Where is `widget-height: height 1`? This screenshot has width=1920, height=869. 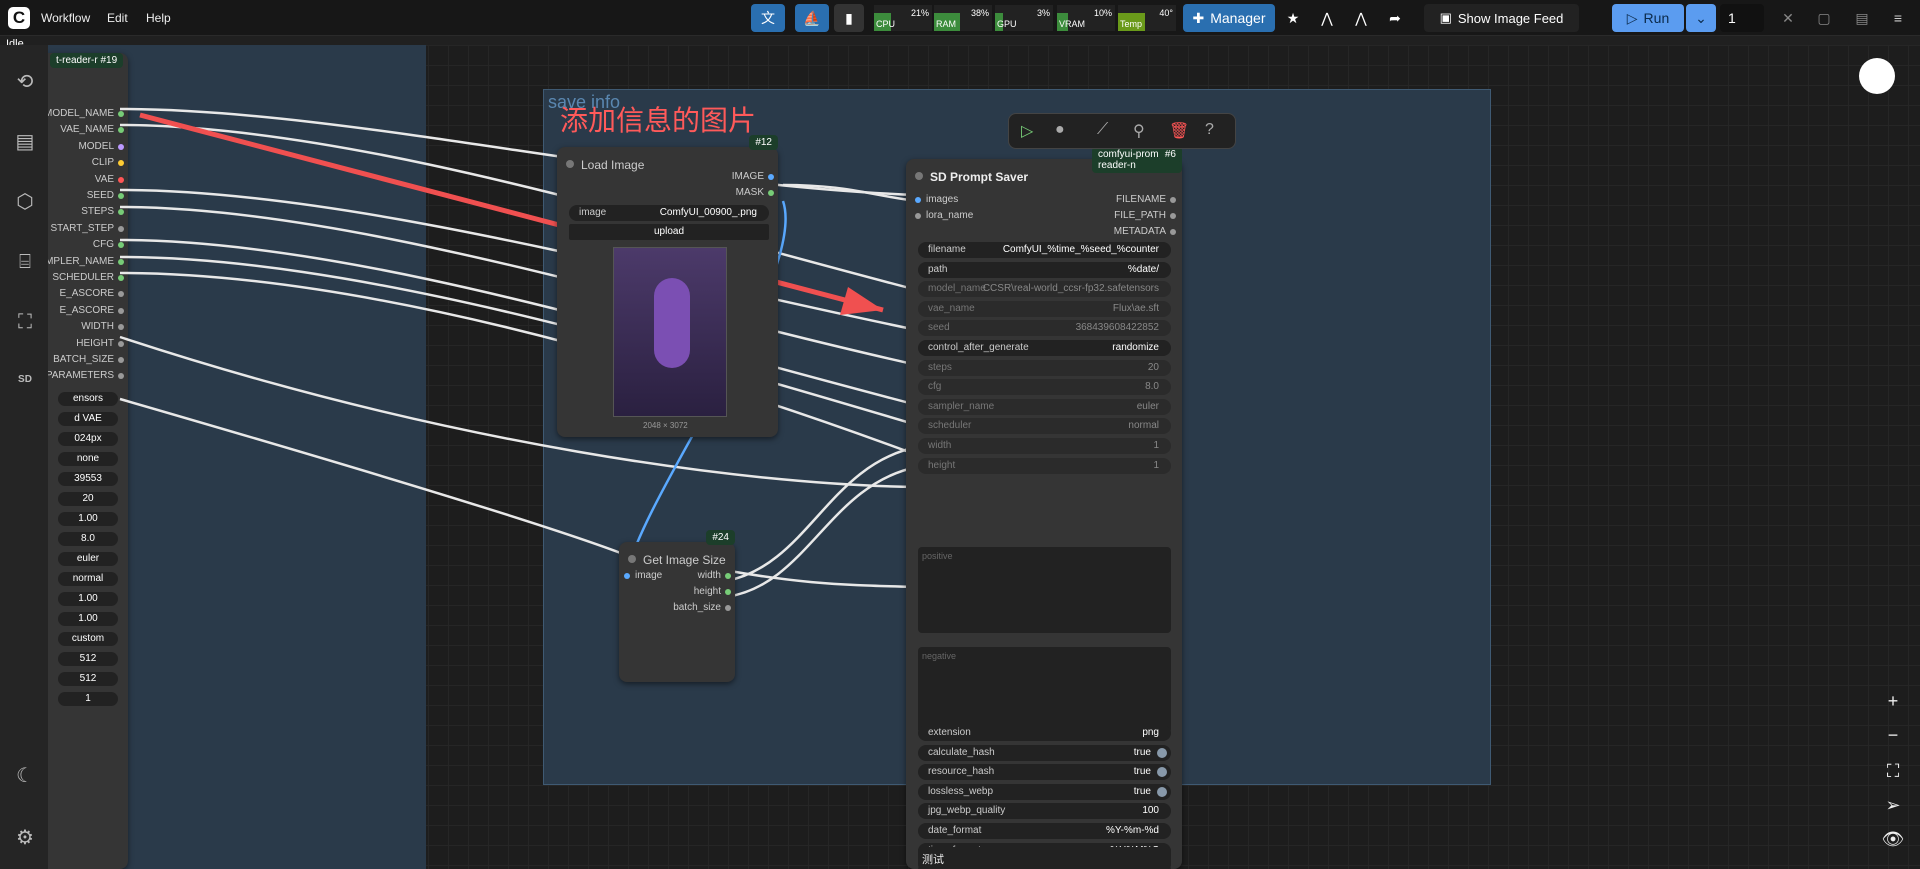 widget-height: height 1 is located at coordinates (1044, 465).